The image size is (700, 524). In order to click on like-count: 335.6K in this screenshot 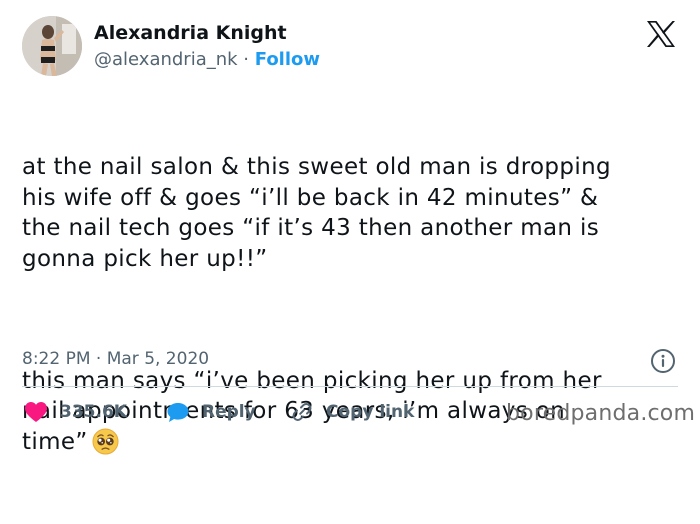, I will do `click(93, 412)`.